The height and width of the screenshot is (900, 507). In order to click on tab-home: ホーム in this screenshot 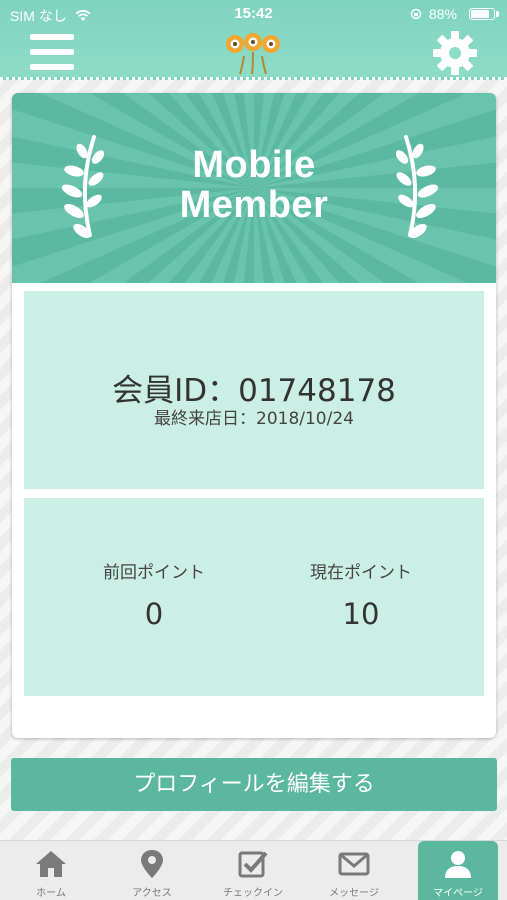, I will do `click(51, 870)`.